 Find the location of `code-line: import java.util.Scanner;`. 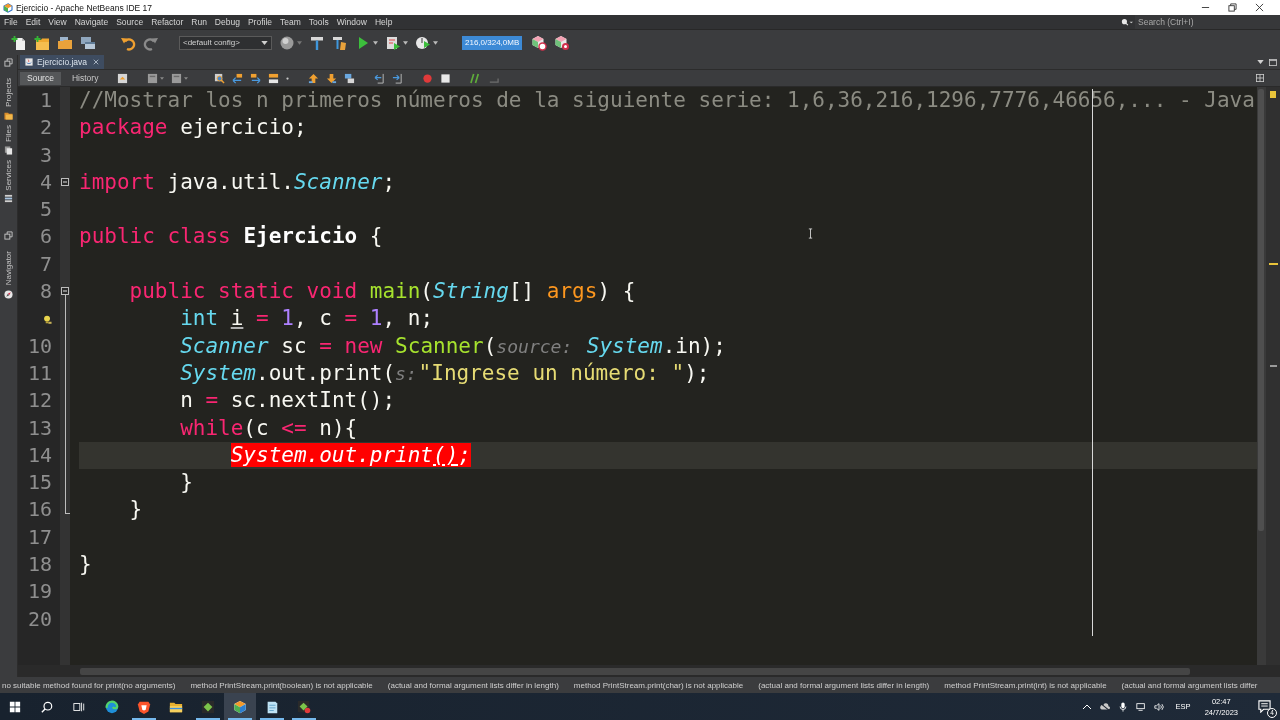

code-line: import java.util.Scanner; is located at coordinates (237, 182).